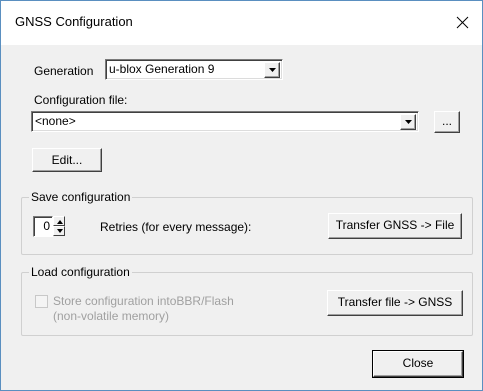 The height and width of the screenshot is (391, 483). I want to click on retries-value: 0, so click(46, 226).